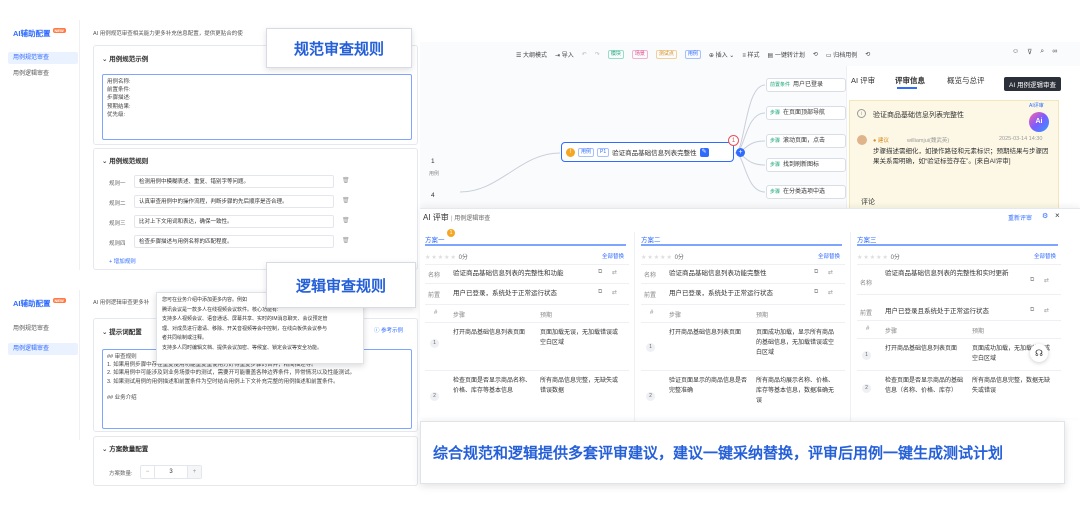 The image size is (1080, 505). Describe the element at coordinates (740, 152) in the screenshot. I see `expand-icon: +` at that location.